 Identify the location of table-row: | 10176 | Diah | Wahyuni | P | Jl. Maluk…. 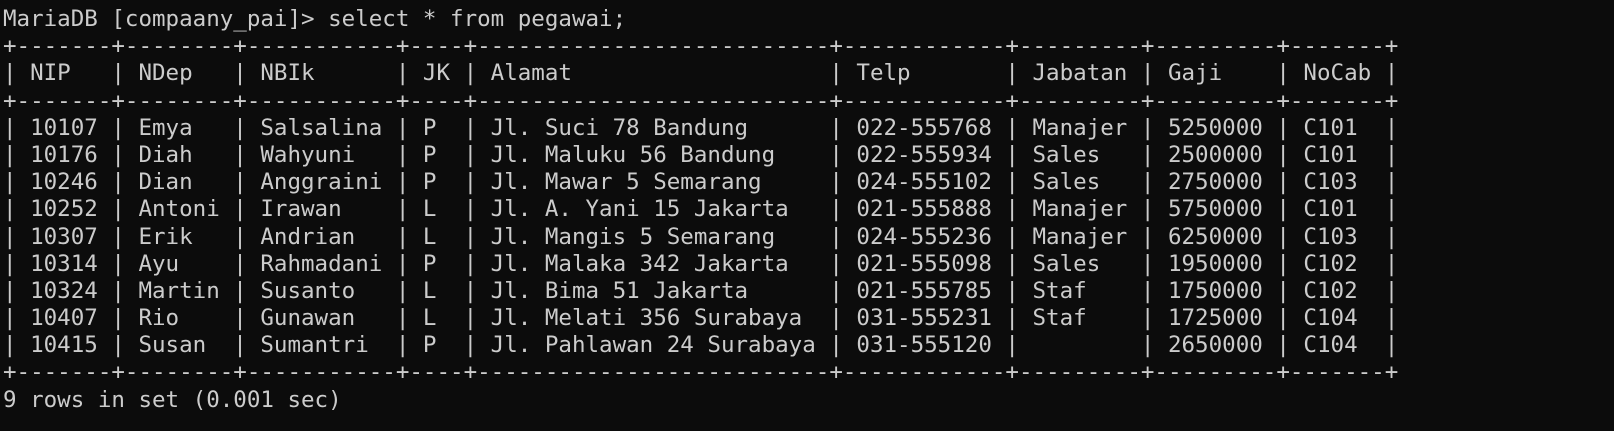
(701, 154).